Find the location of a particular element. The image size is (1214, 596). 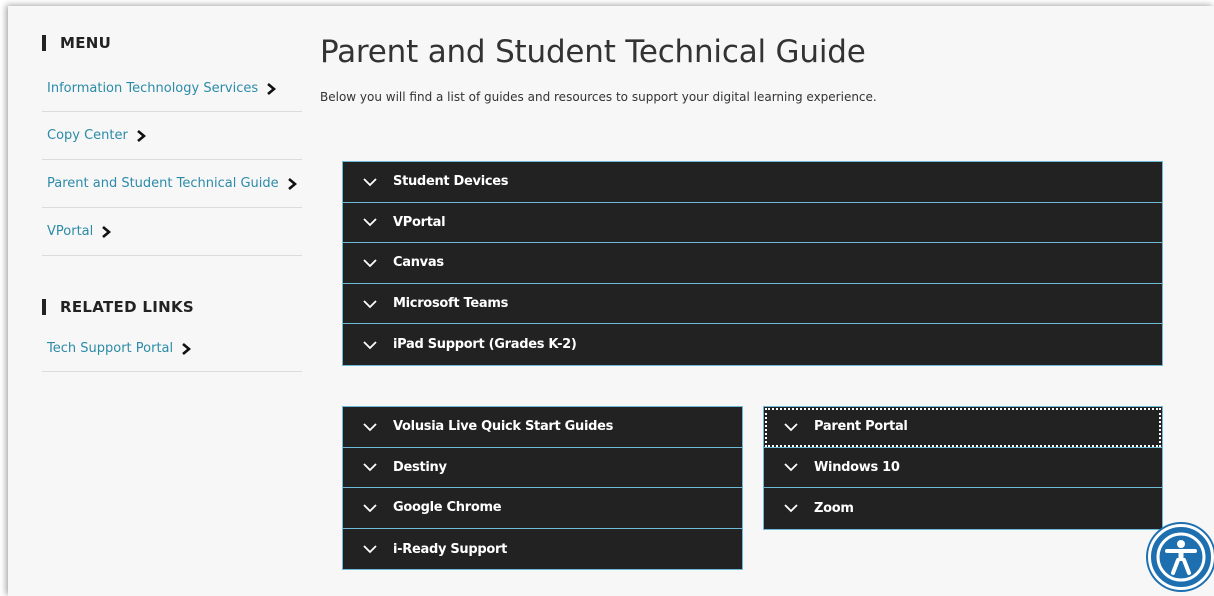

related-item-tech-support: Tech Support Portal is located at coordinates (172, 349).